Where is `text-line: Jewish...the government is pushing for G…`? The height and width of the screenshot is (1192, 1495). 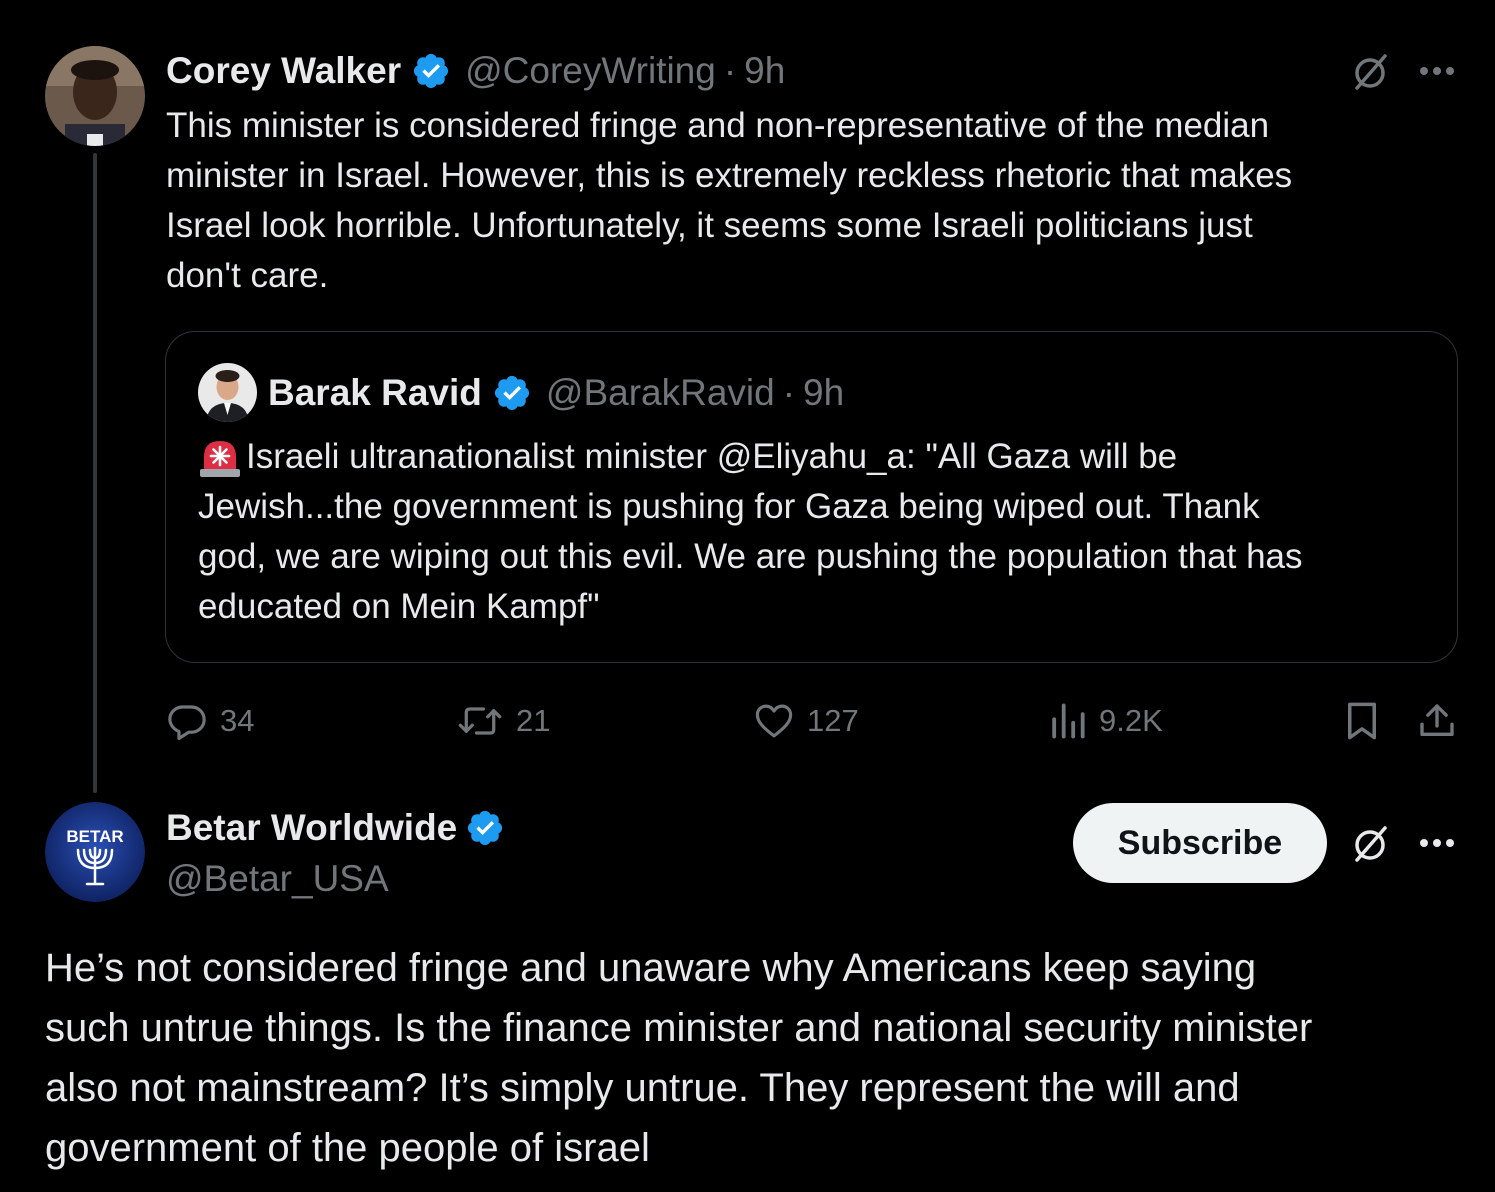 text-line: Jewish...the government is pushing for G… is located at coordinates (729, 506).